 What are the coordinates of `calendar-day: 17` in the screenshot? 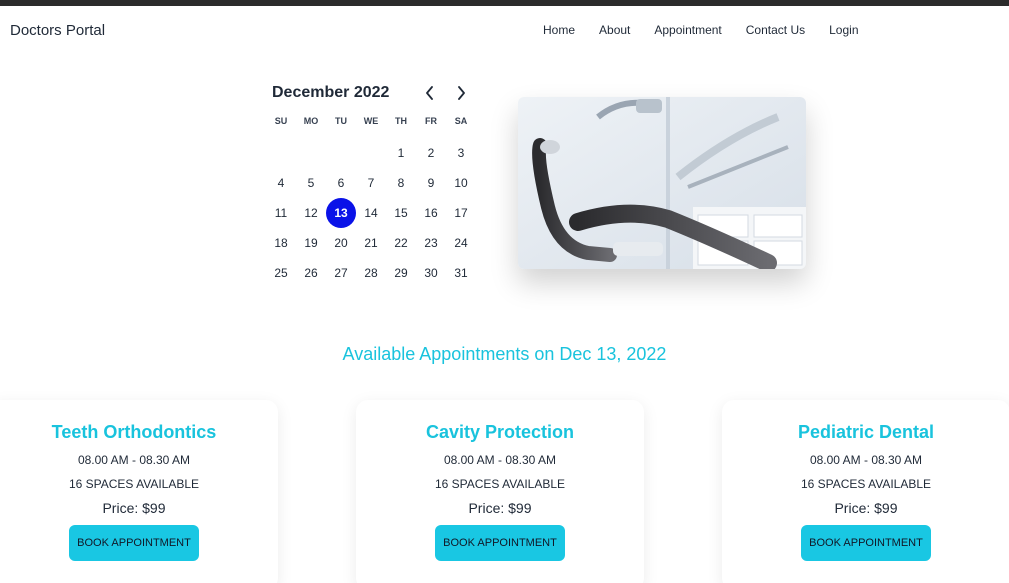 It's located at (461, 213).